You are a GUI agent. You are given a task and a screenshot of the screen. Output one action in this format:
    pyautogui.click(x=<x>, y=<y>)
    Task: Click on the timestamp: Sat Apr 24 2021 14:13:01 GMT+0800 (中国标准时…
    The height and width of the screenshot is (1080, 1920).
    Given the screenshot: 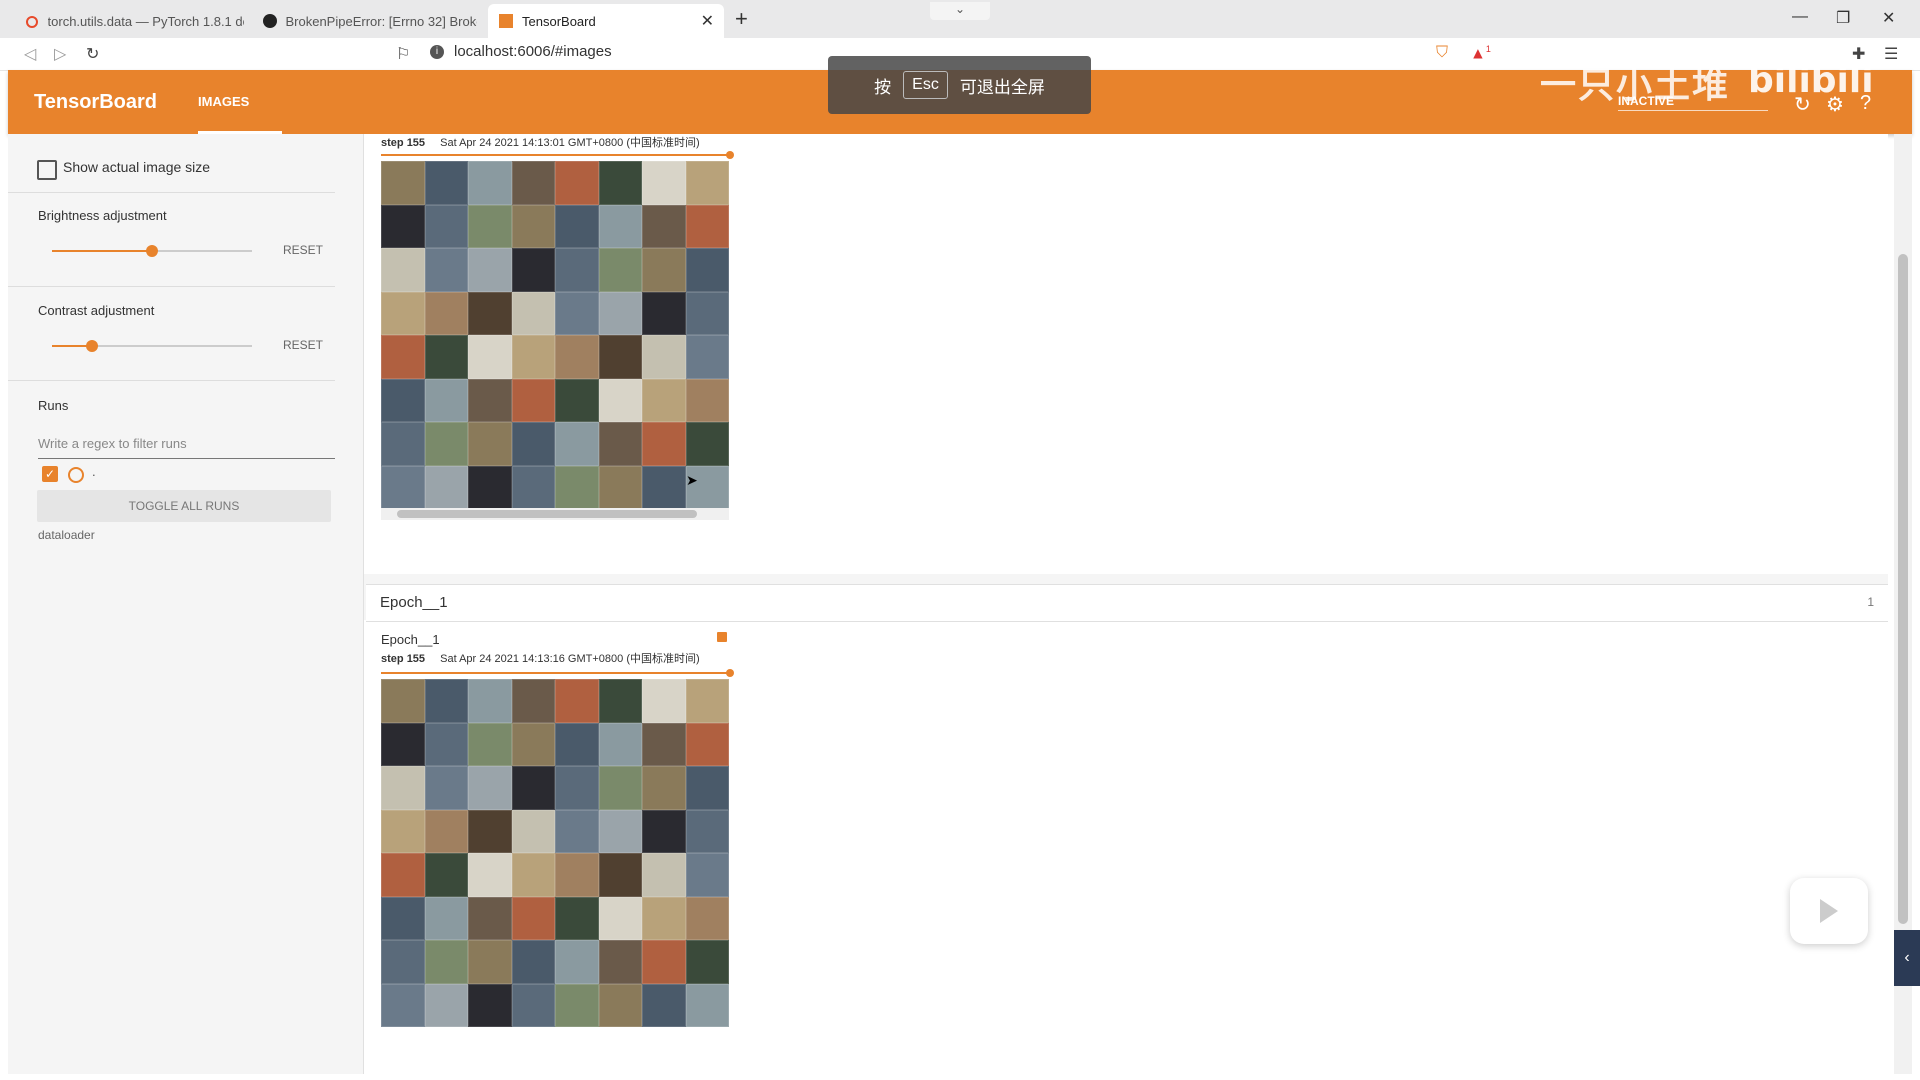 What is the action you would take?
    pyautogui.click(x=570, y=143)
    